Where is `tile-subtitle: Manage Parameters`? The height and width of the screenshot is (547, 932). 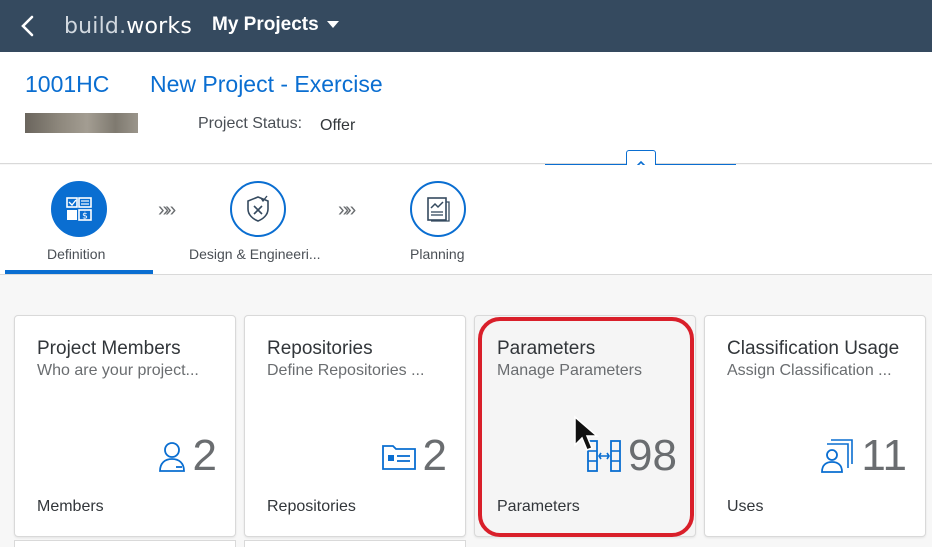 tile-subtitle: Manage Parameters is located at coordinates (569, 370).